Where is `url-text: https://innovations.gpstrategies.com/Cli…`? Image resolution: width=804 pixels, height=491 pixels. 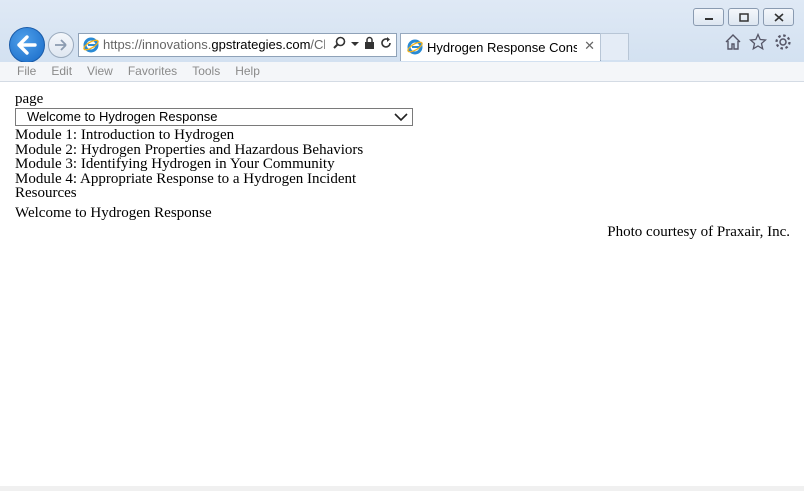
url-text: https://innovations.gpstrategies.com/Cli… is located at coordinates (214, 44).